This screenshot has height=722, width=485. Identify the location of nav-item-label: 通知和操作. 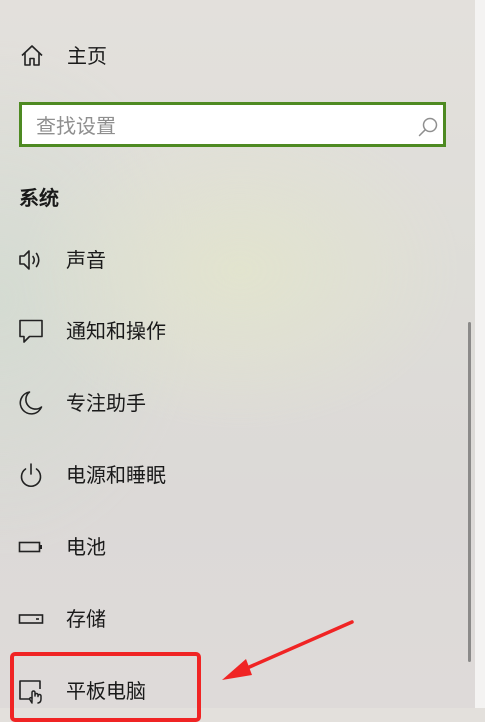
(116, 331).